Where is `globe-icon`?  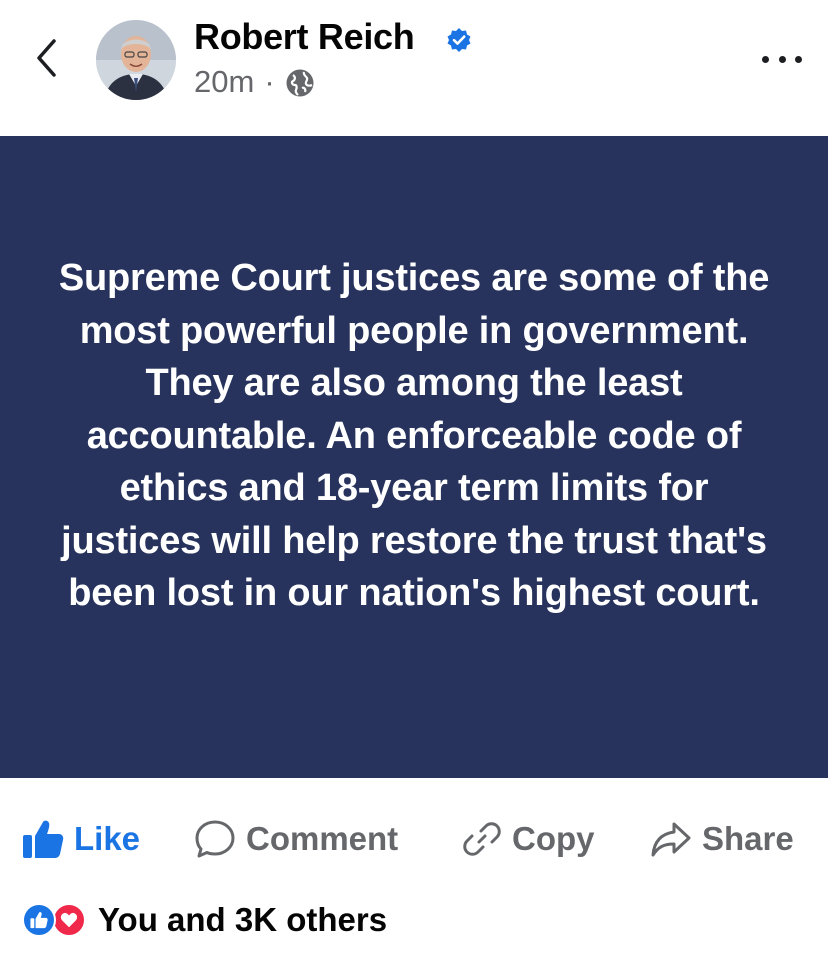
globe-icon is located at coordinates (300, 83).